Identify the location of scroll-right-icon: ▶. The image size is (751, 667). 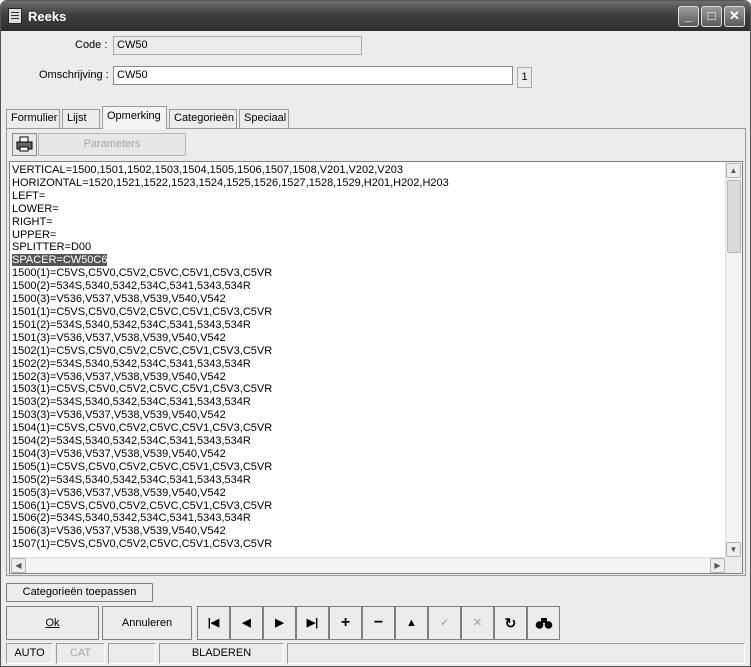
(717, 565).